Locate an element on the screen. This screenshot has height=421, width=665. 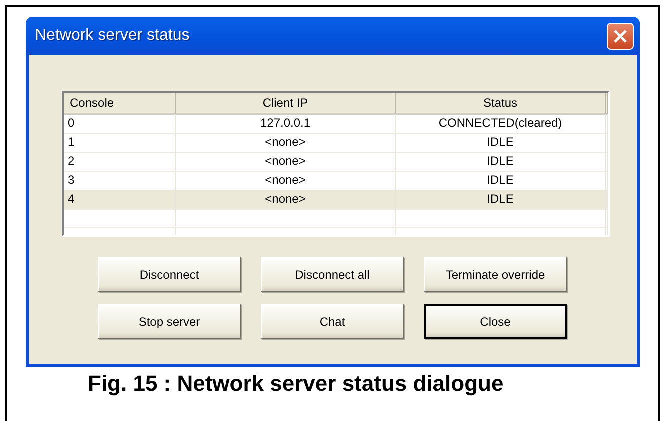
close-button is located at coordinates (620, 36).